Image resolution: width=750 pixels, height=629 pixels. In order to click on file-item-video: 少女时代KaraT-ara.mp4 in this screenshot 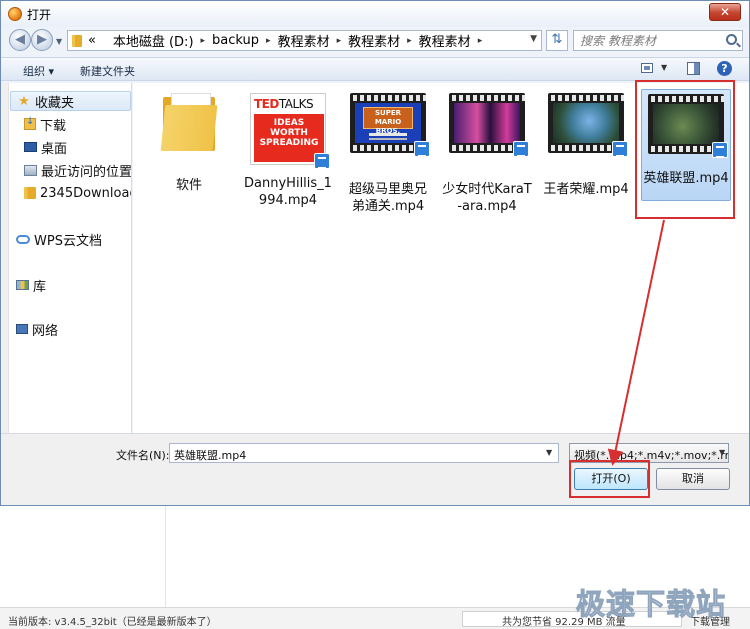, I will do `click(487, 152)`.